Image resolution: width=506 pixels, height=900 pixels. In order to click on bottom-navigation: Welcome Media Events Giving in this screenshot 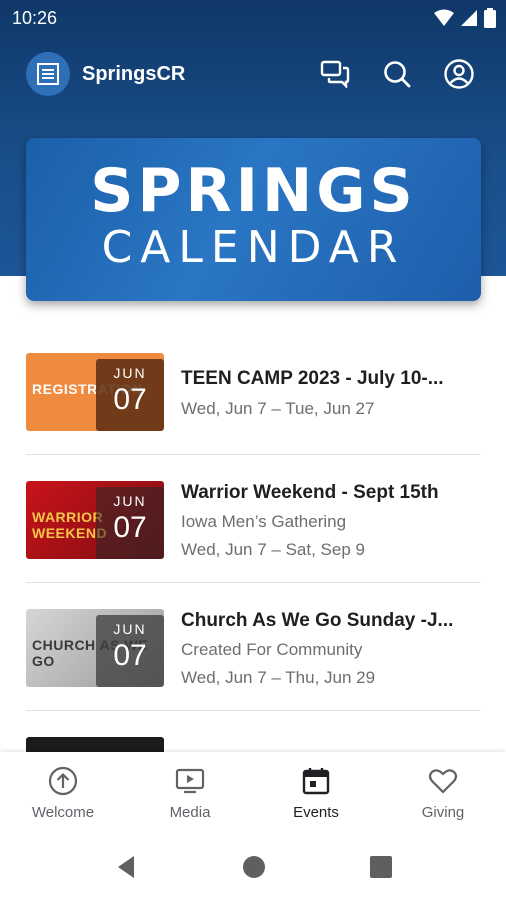, I will do `click(253, 793)`.